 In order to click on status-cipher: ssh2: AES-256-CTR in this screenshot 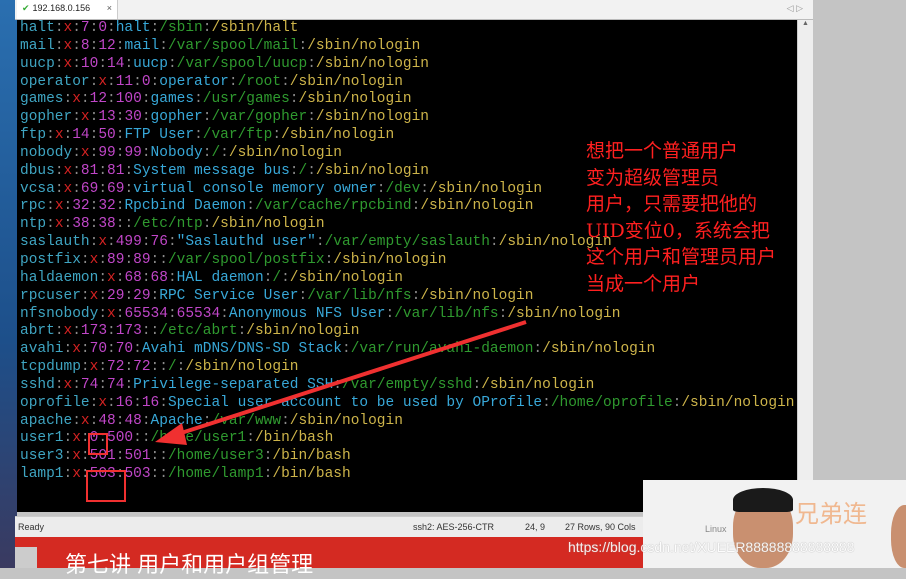, I will do `click(454, 527)`.